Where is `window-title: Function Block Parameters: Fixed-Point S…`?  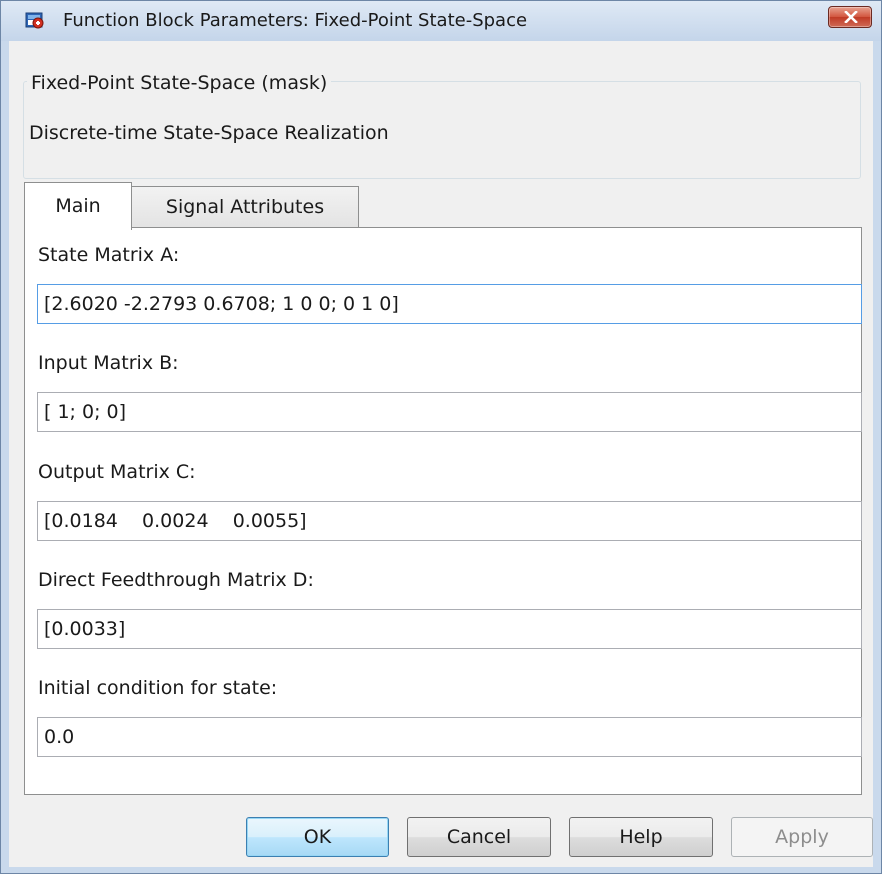 window-title: Function Block Parameters: Fixed-Point S… is located at coordinates (295, 20).